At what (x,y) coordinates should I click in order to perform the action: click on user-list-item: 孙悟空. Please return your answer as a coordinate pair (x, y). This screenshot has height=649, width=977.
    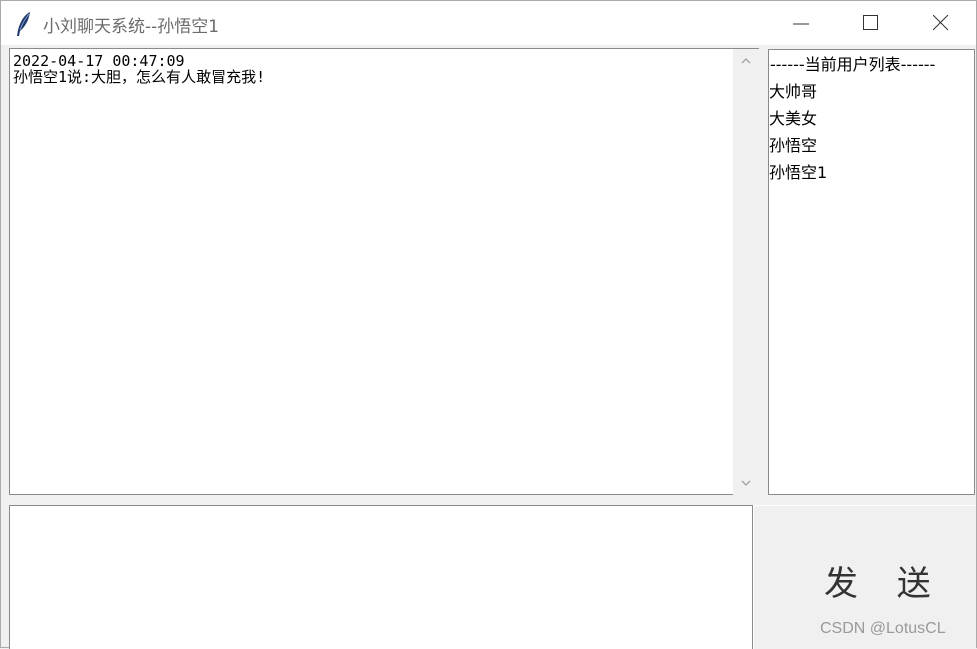
    Looking at the image, I should click on (871, 145).